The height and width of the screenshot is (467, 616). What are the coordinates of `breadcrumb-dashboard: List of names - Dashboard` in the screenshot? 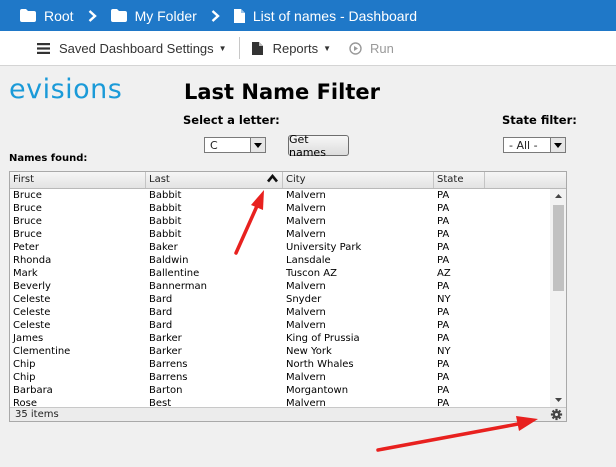 It's located at (325, 15).